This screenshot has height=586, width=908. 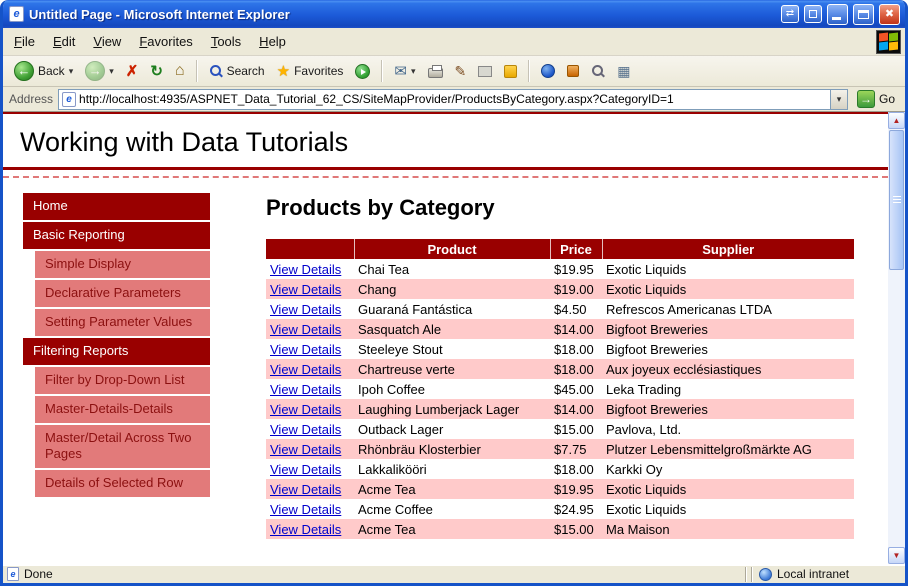 What do you see at coordinates (122, 409) in the screenshot?
I see `sidebar-item: Master-Details-Details` at bounding box center [122, 409].